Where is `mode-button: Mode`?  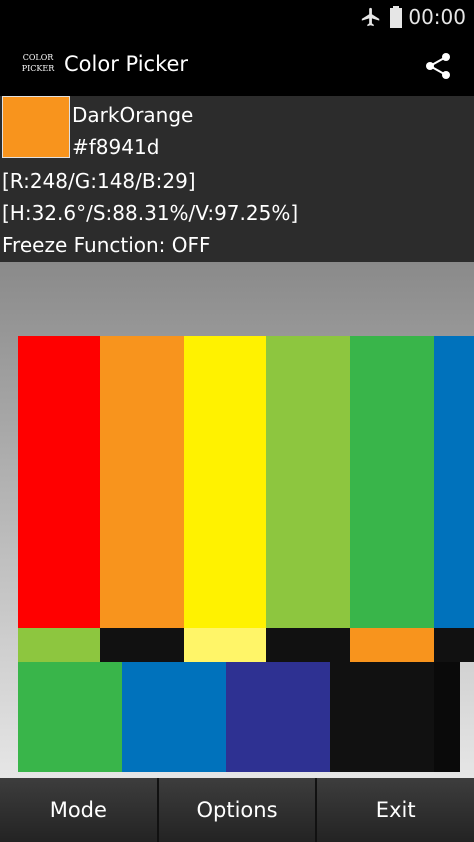
mode-button: Mode is located at coordinates (79, 810).